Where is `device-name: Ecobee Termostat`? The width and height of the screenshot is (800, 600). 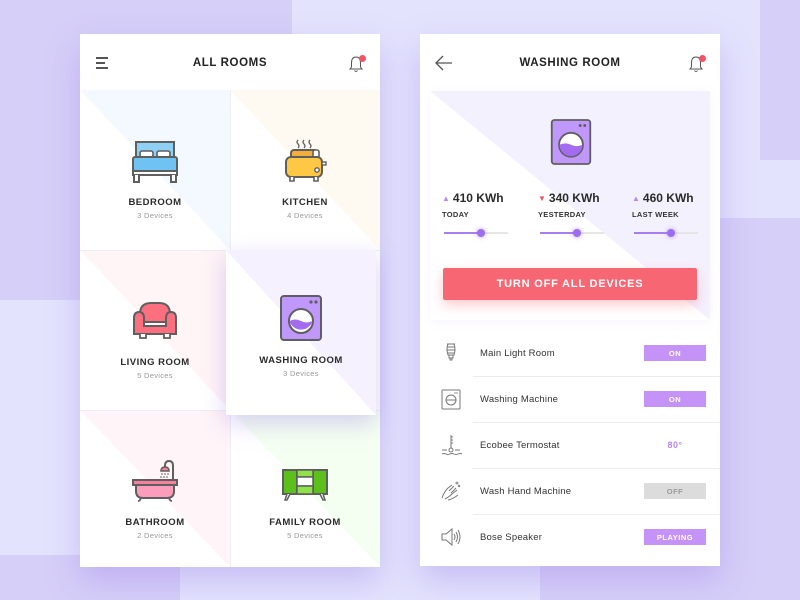 device-name: Ecobee Termostat is located at coordinates (520, 445).